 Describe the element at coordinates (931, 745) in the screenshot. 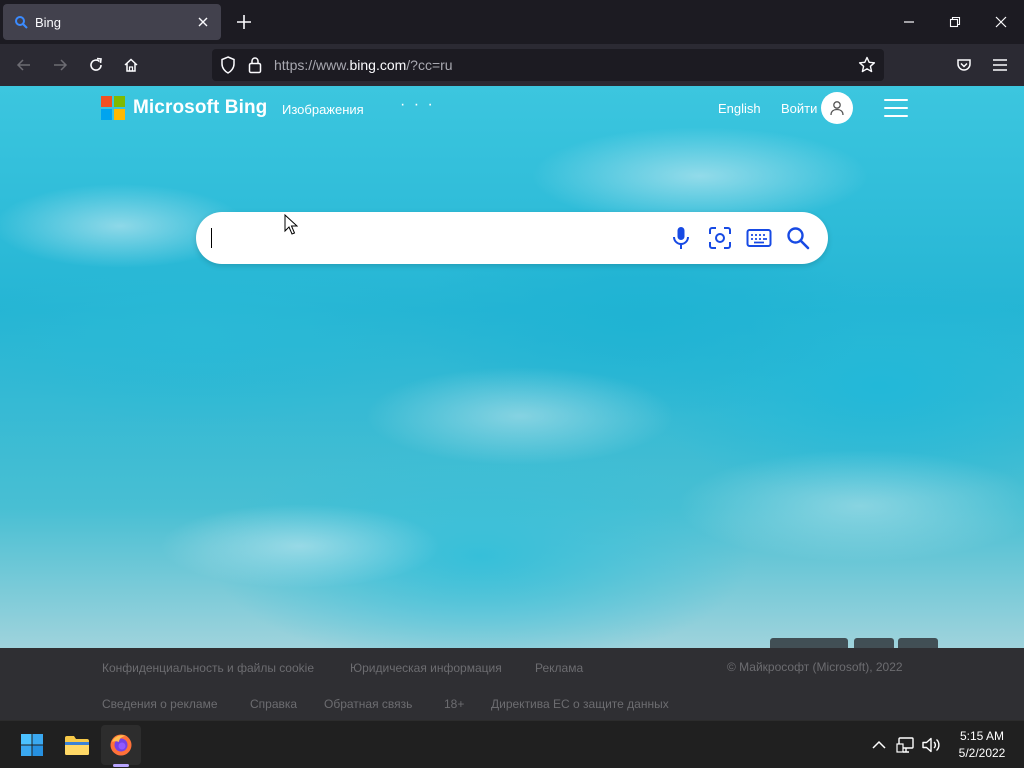

I see `volume-icon` at that location.